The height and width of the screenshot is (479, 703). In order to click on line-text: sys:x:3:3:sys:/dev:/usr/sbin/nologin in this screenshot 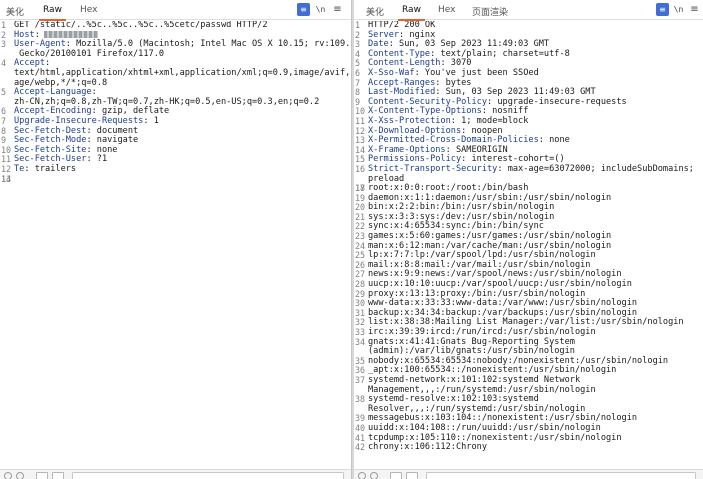, I will do `click(461, 216)`.